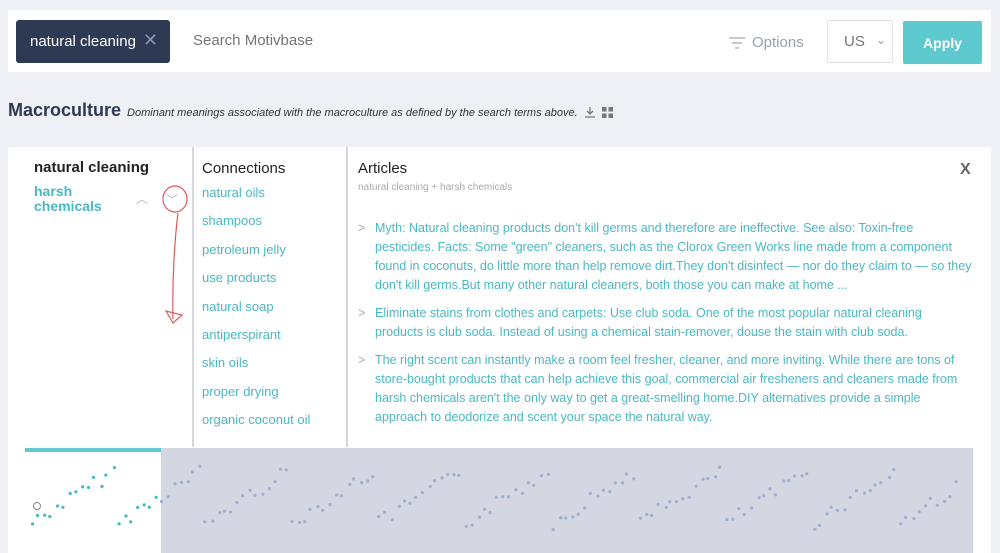  I want to click on timeline-dots, so click(494, 498).